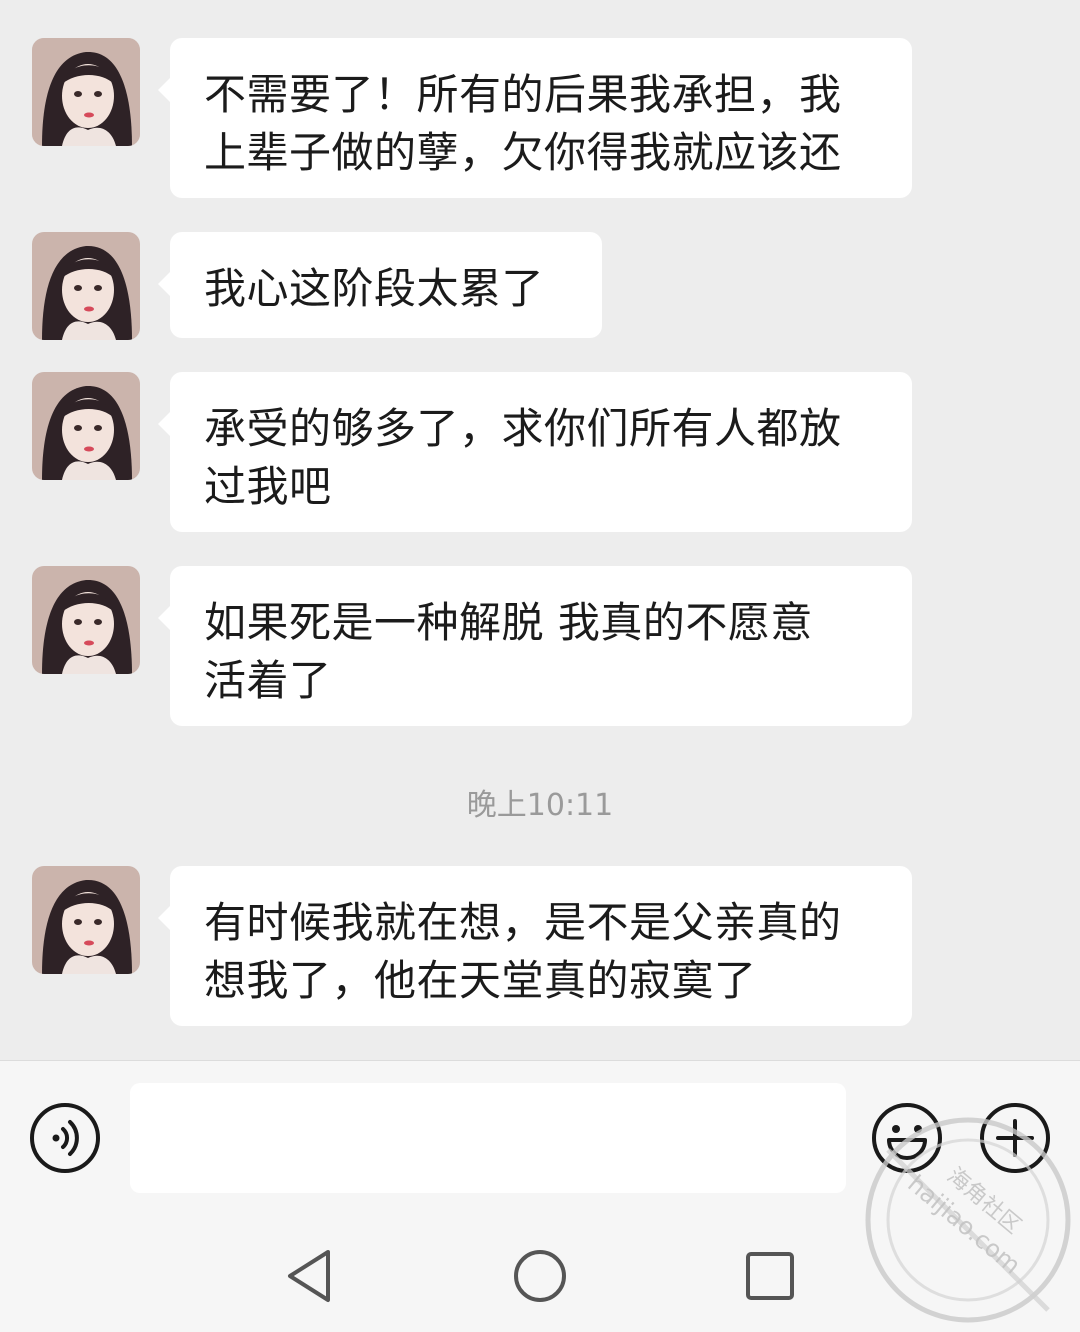 This screenshot has width=1080, height=1332. Describe the element at coordinates (488, 1138) in the screenshot. I see `message-input` at that location.